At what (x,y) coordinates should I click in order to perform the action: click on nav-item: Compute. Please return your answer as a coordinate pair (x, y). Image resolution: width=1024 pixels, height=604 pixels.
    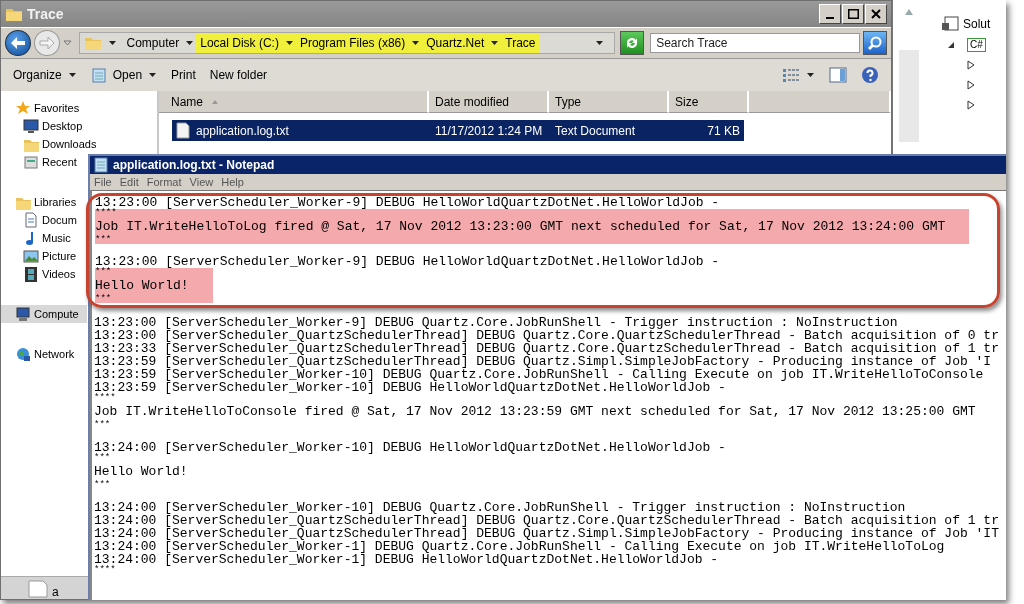
    Looking at the image, I should click on (44, 314).